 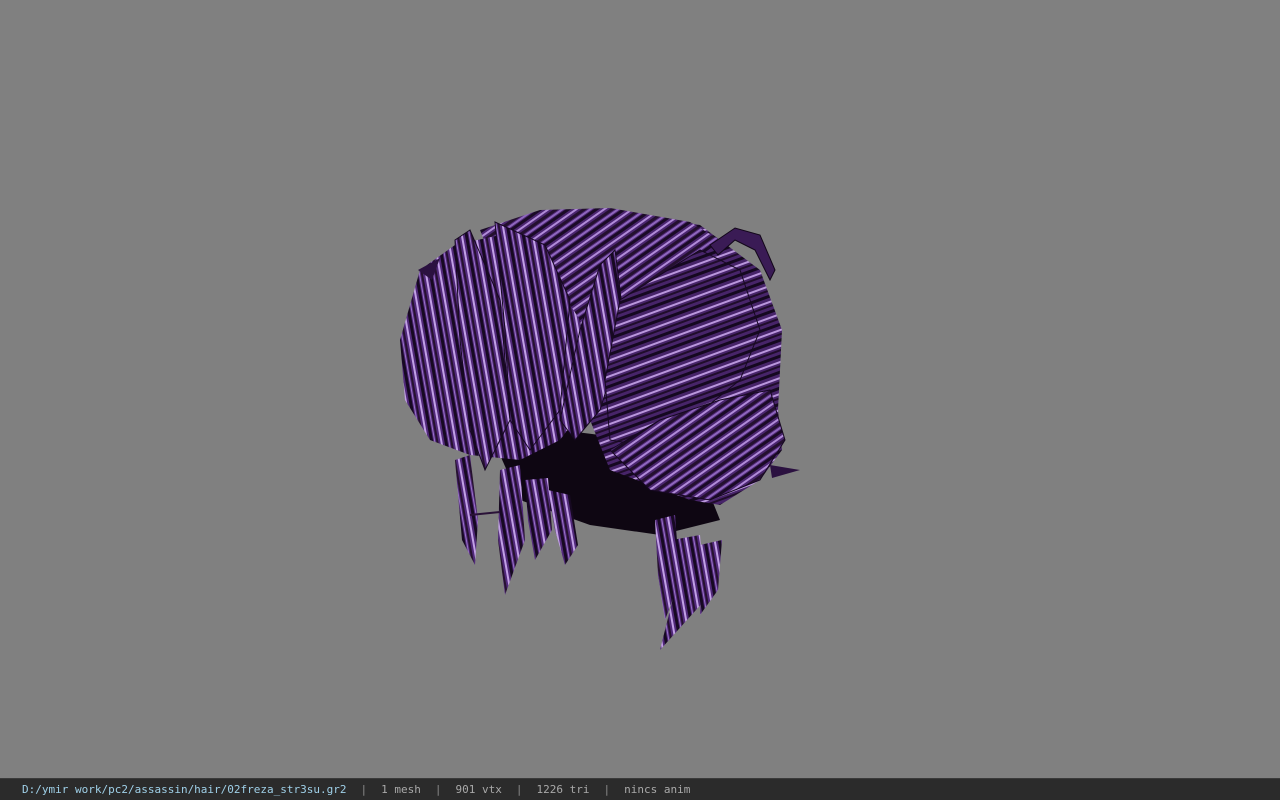 What do you see at coordinates (478, 789) in the screenshot?
I see `vertex-count: 901 vtx` at bounding box center [478, 789].